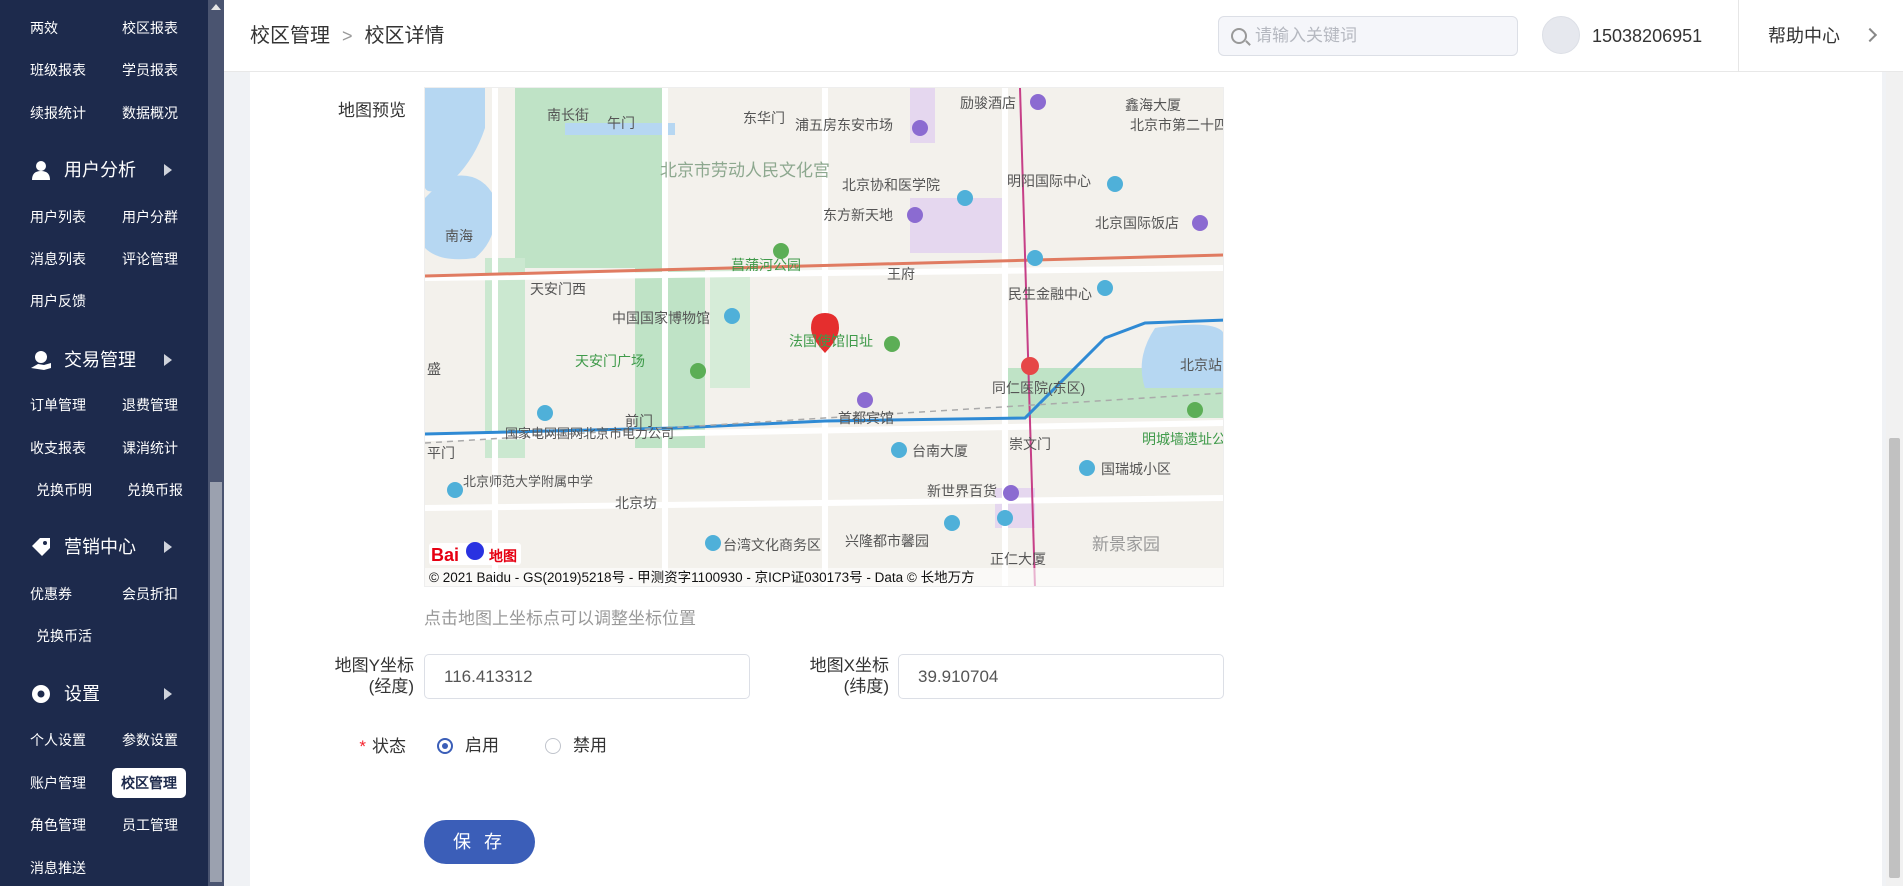 The image size is (1903, 886). I want to click on lat-field, so click(1061, 676).